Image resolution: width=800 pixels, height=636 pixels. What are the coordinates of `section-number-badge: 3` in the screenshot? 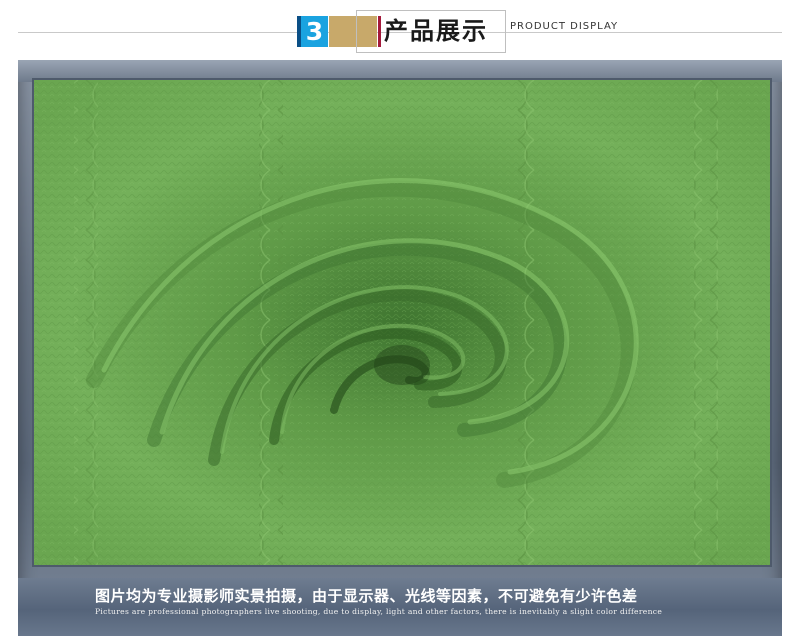 It's located at (312, 31).